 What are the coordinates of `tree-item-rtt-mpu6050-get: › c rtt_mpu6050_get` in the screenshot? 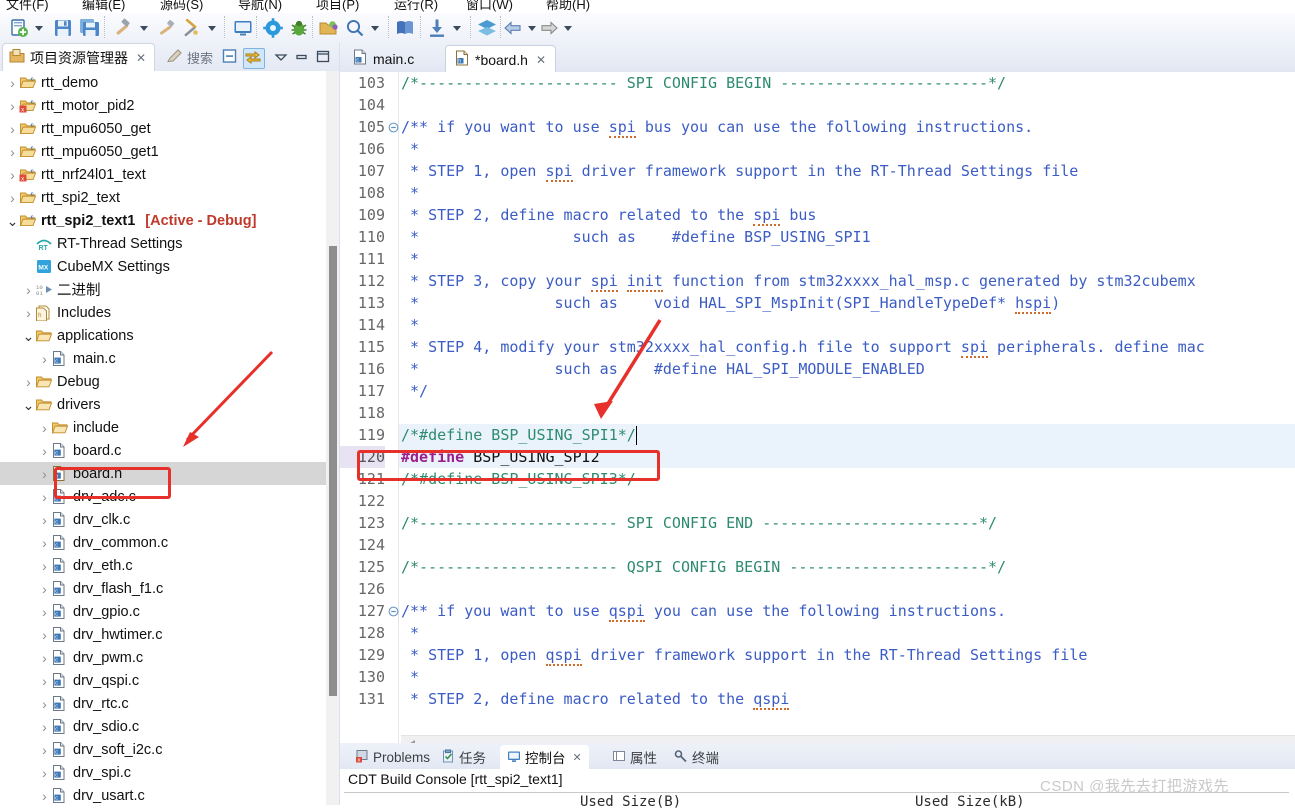 It's located at (163, 128).